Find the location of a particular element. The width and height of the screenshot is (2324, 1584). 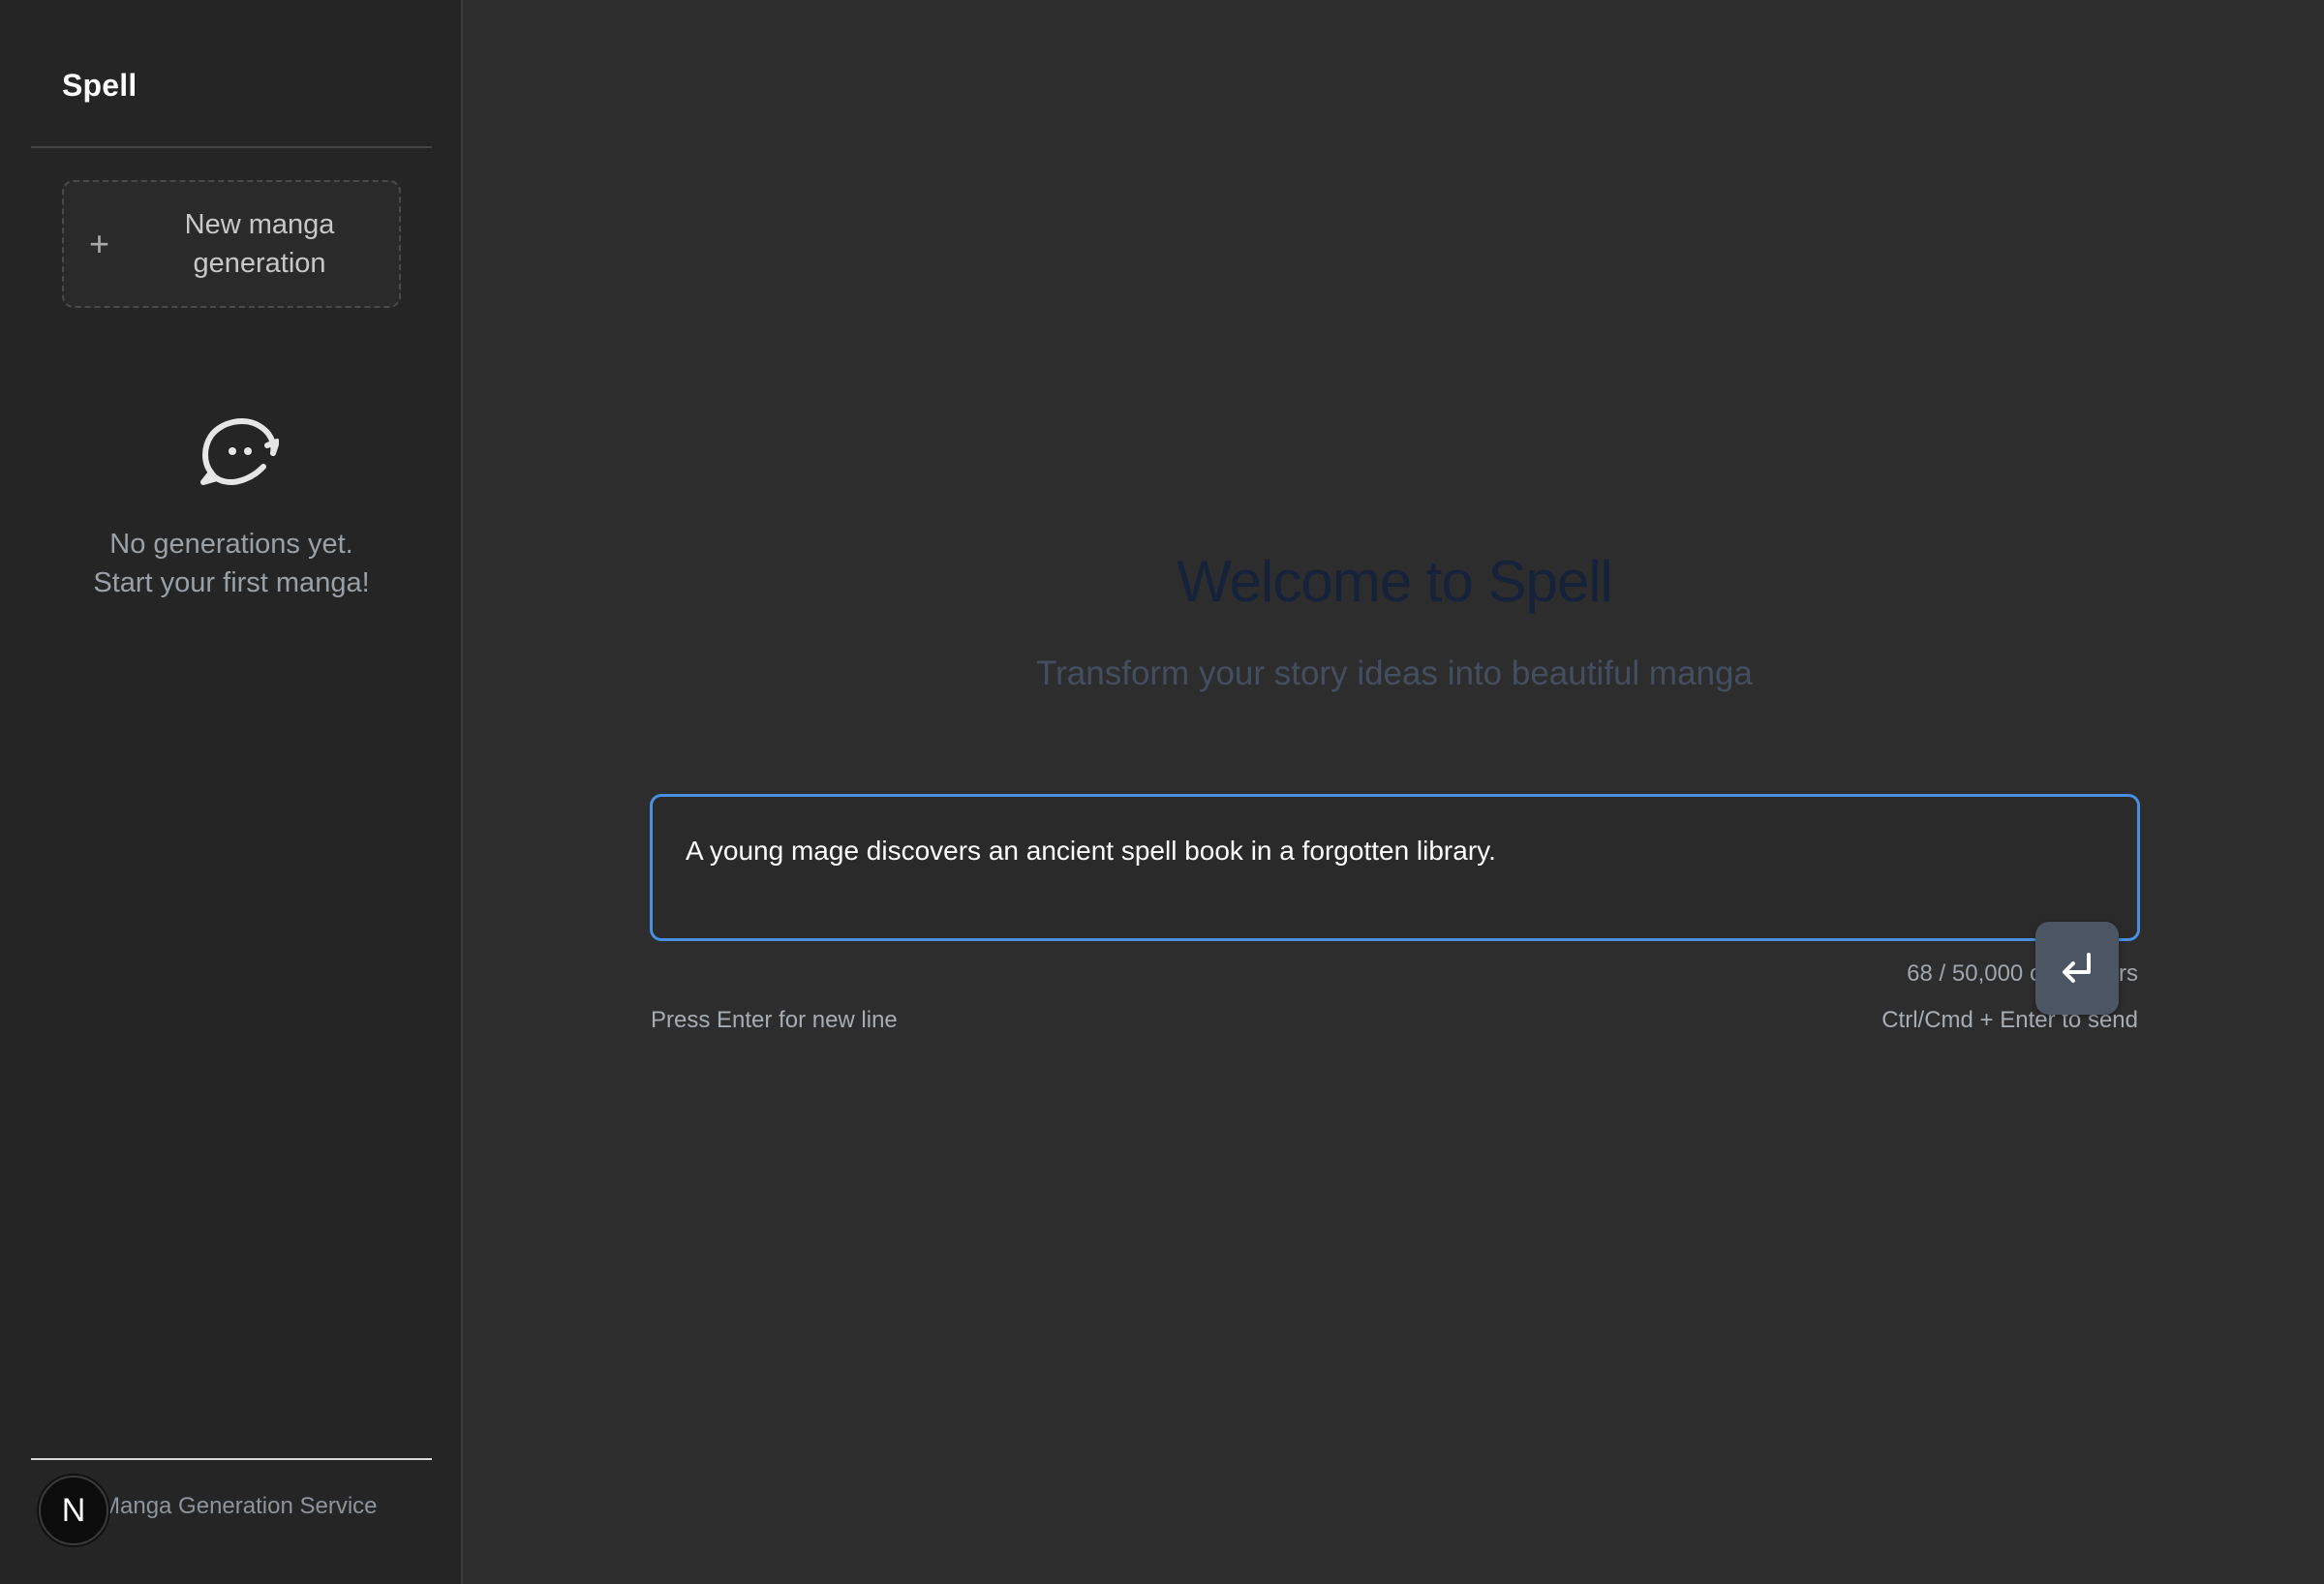

empty-state-line2: Start your first manga! is located at coordinates (232, 583).